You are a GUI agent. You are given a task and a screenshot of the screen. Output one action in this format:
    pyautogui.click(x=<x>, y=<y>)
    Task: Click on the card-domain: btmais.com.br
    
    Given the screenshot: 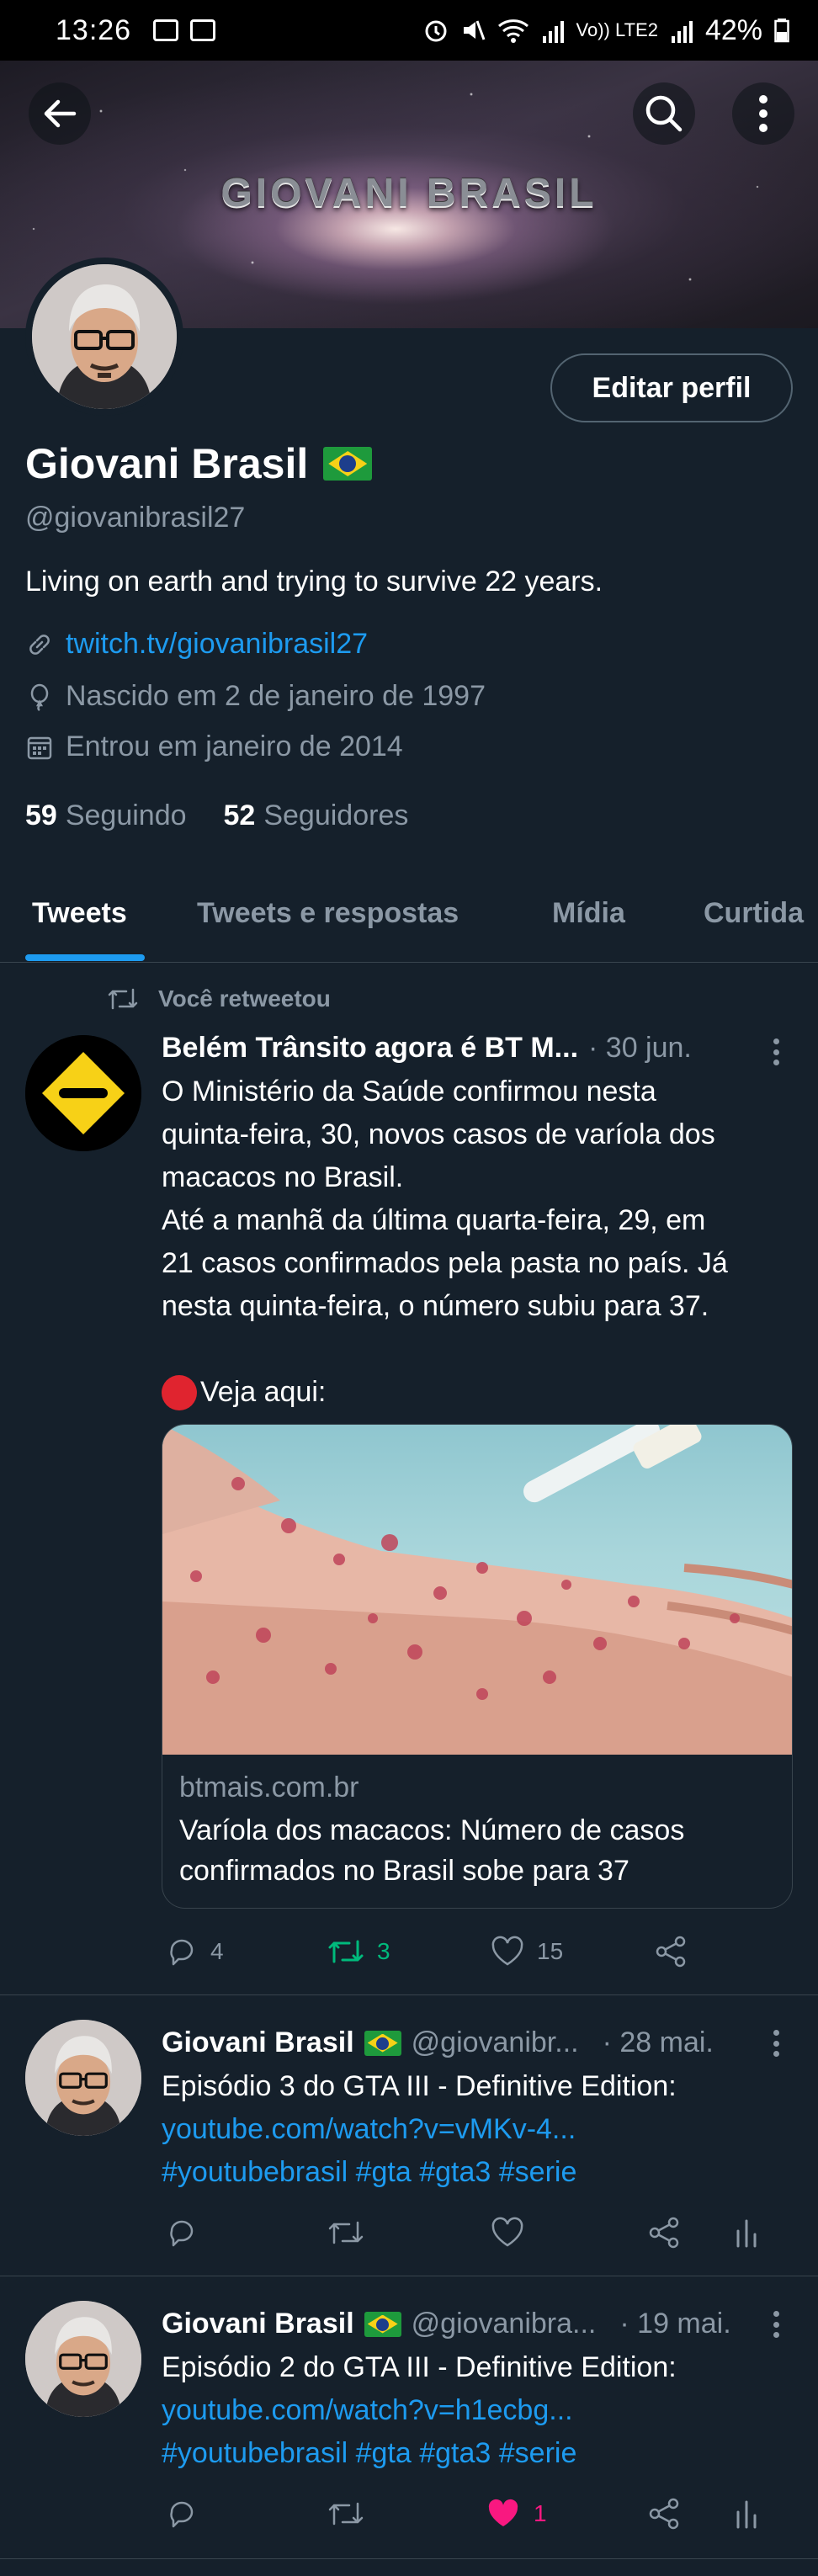 What is the action you would take?
    pyautogui.click(x=269, y=1787)
    